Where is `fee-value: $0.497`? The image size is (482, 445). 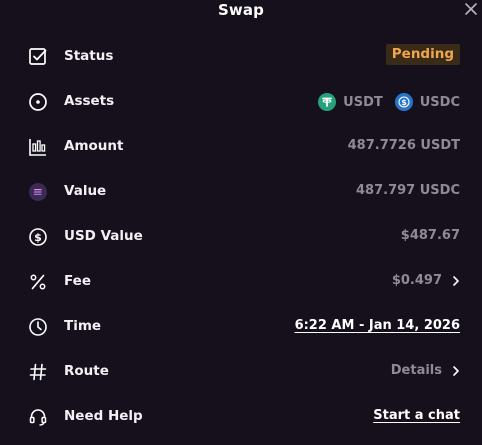
fee-value: $0.497 is located at coordinates (416, 280).